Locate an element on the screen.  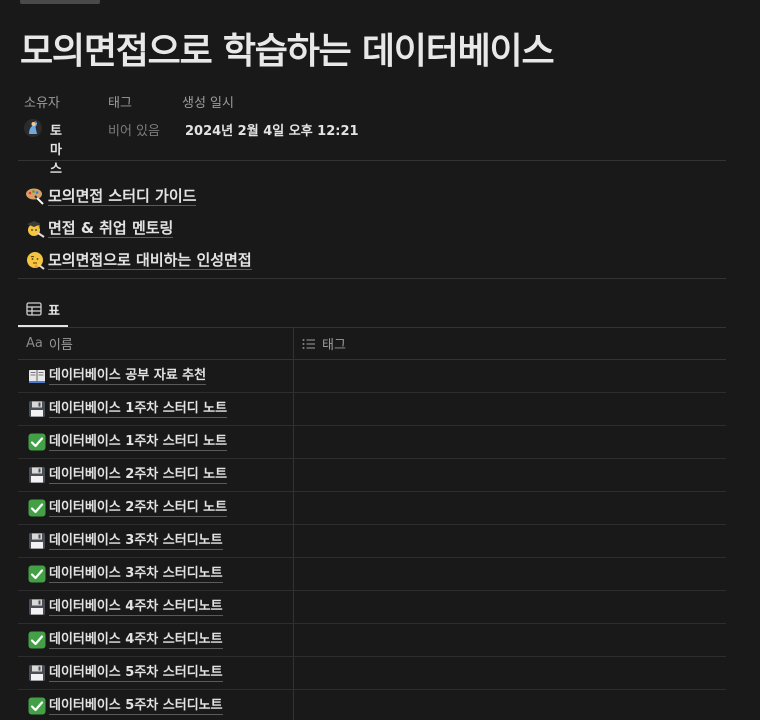
owner-label: 소유자 is located at coordinates (42, 103).